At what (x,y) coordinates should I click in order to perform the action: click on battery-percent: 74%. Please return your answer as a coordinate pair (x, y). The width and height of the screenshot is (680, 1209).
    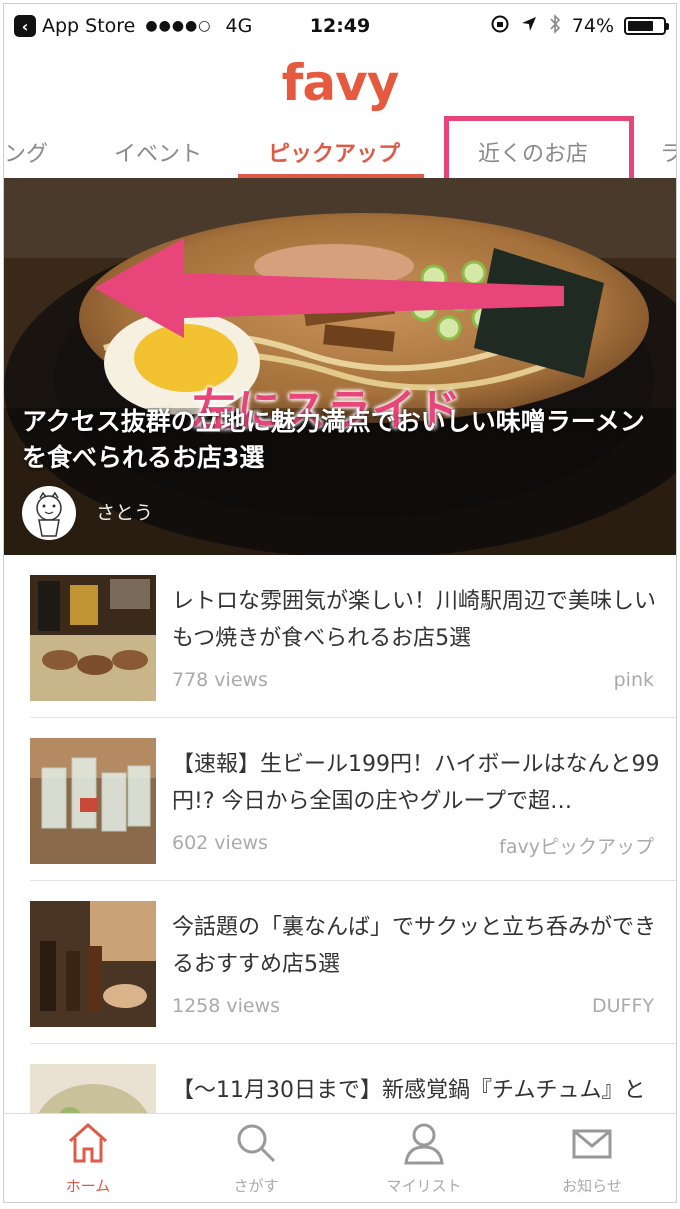
    Looking at the image, I should click on (592, 26).